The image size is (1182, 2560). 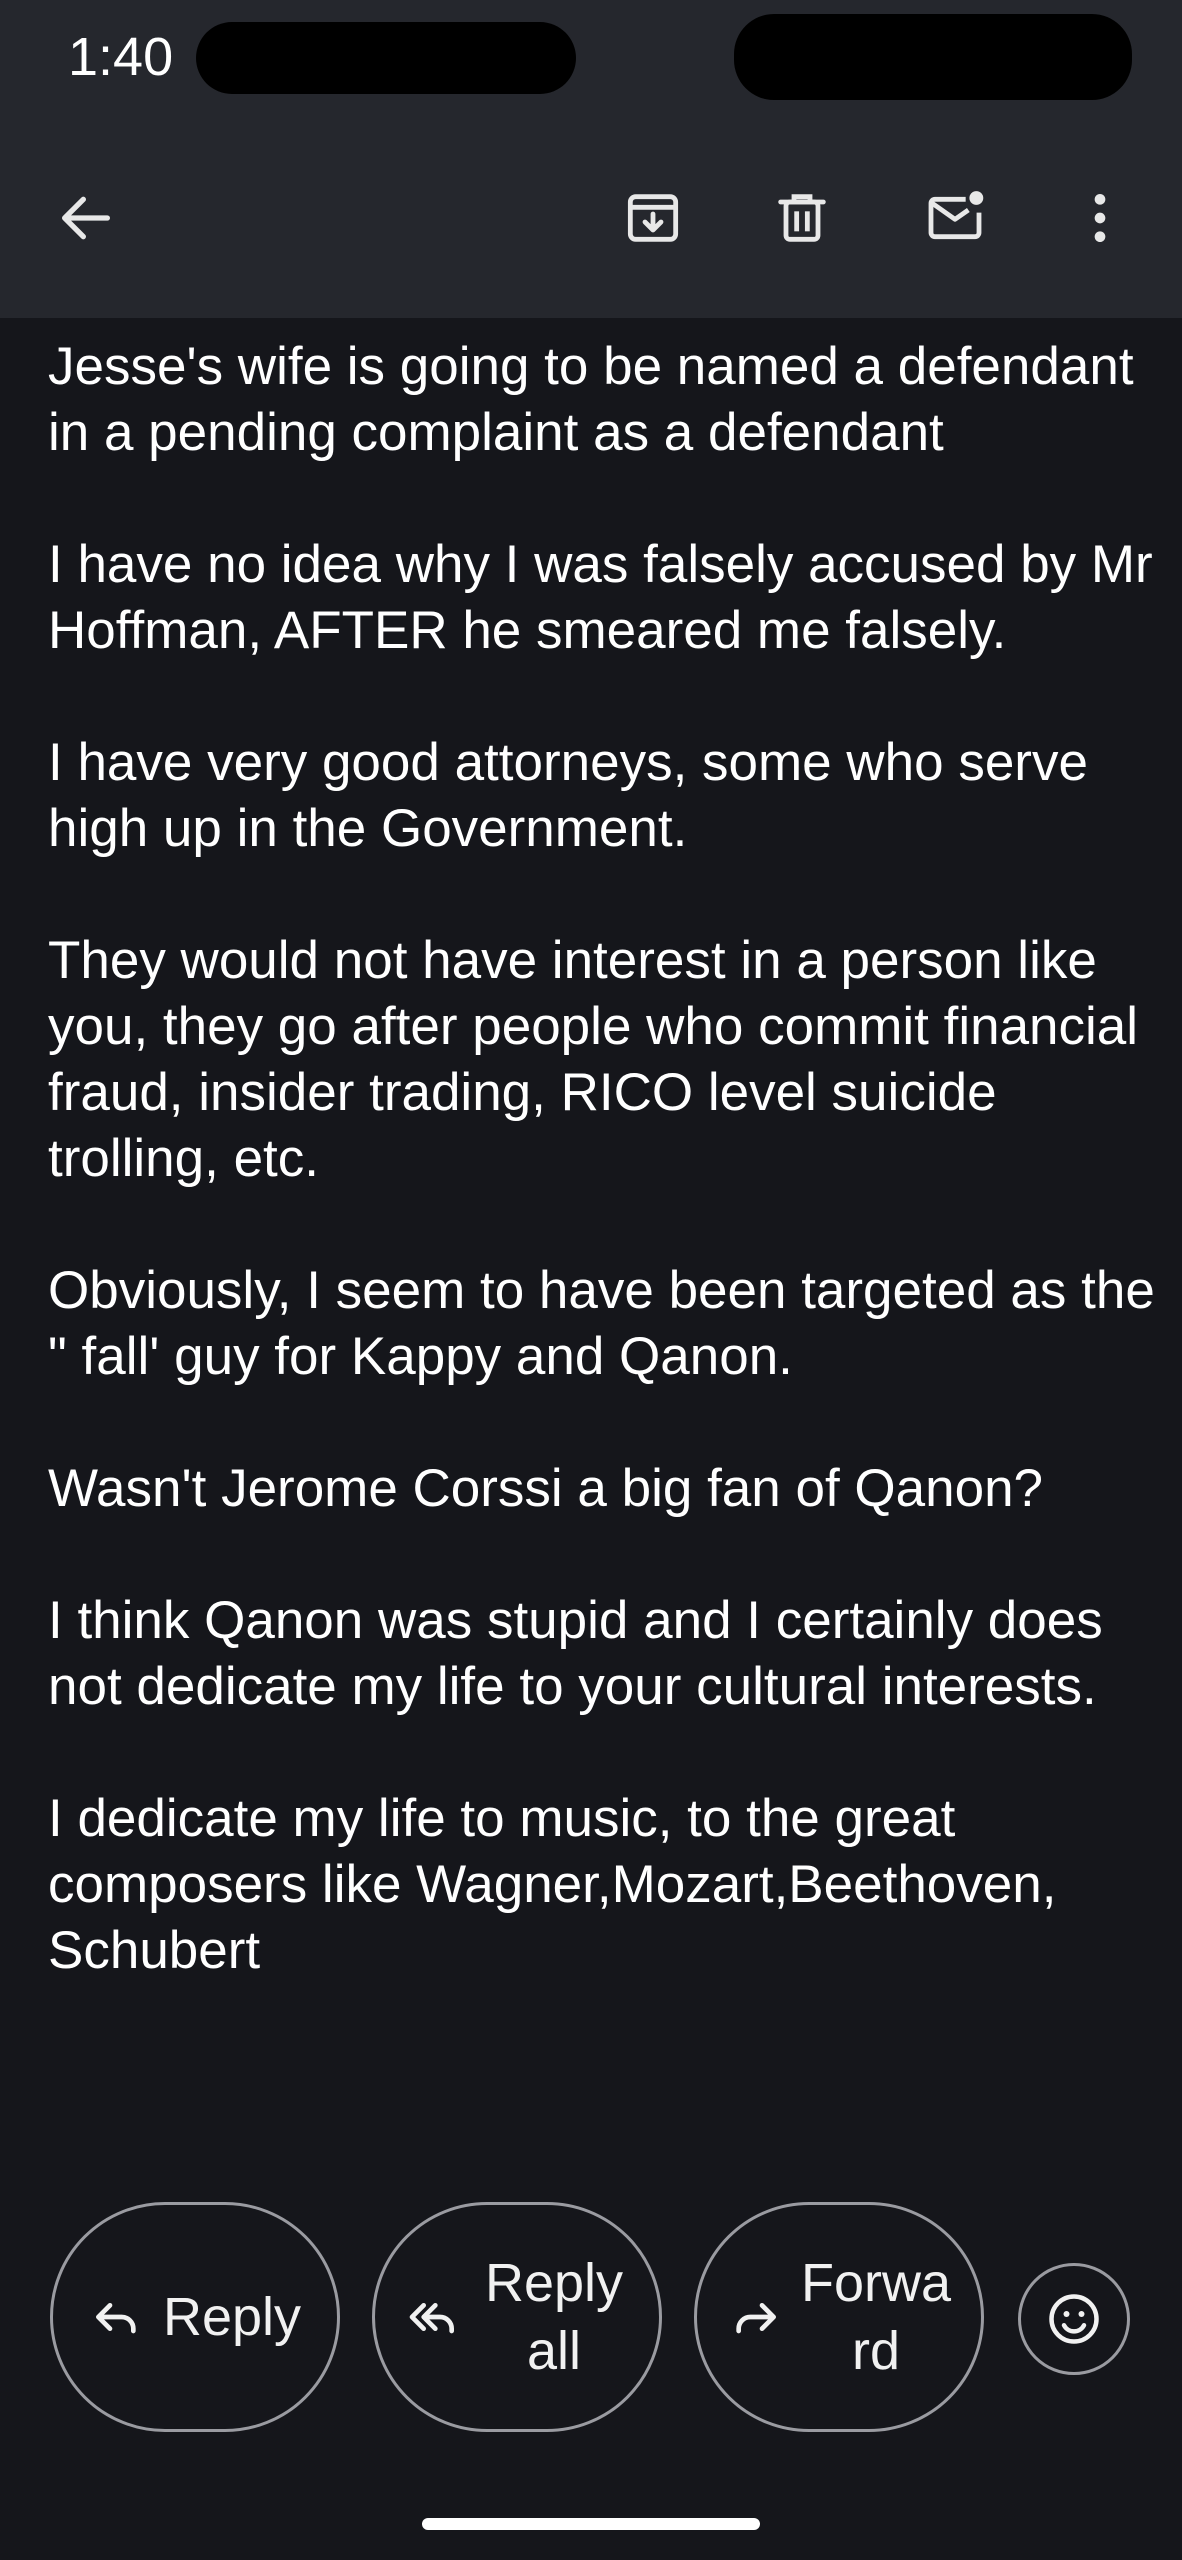 I want to click on forward-button: Forwa rd, so click(x=839, y=2317).